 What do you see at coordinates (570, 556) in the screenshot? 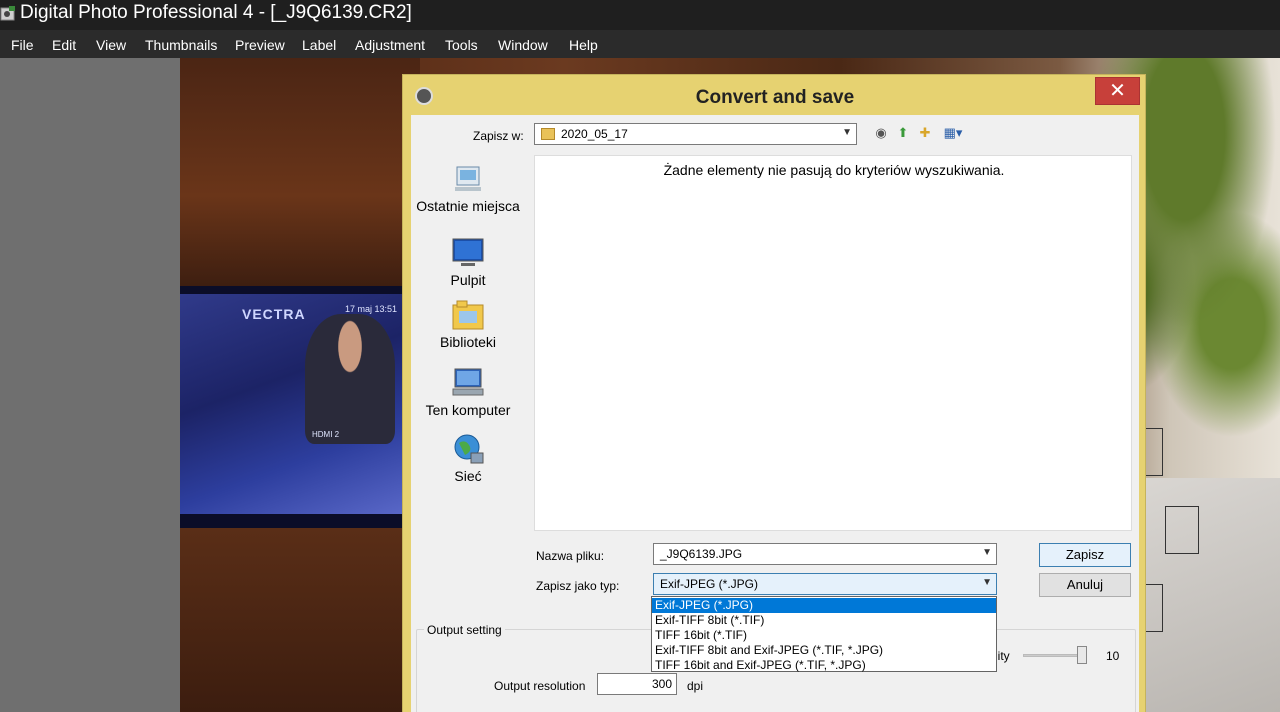
I see `filename-label: Nazwa pliku:` at bounding box center [570, 556].